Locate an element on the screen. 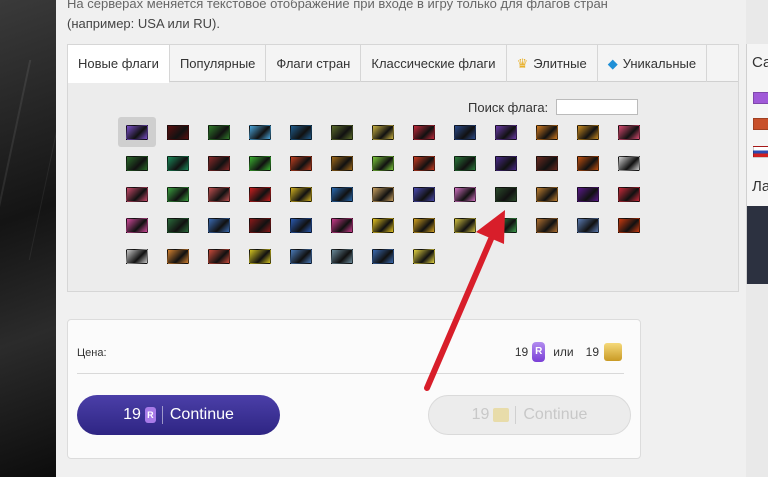 The image size is (768, 477). search-input is located at coordinates (597, 107).